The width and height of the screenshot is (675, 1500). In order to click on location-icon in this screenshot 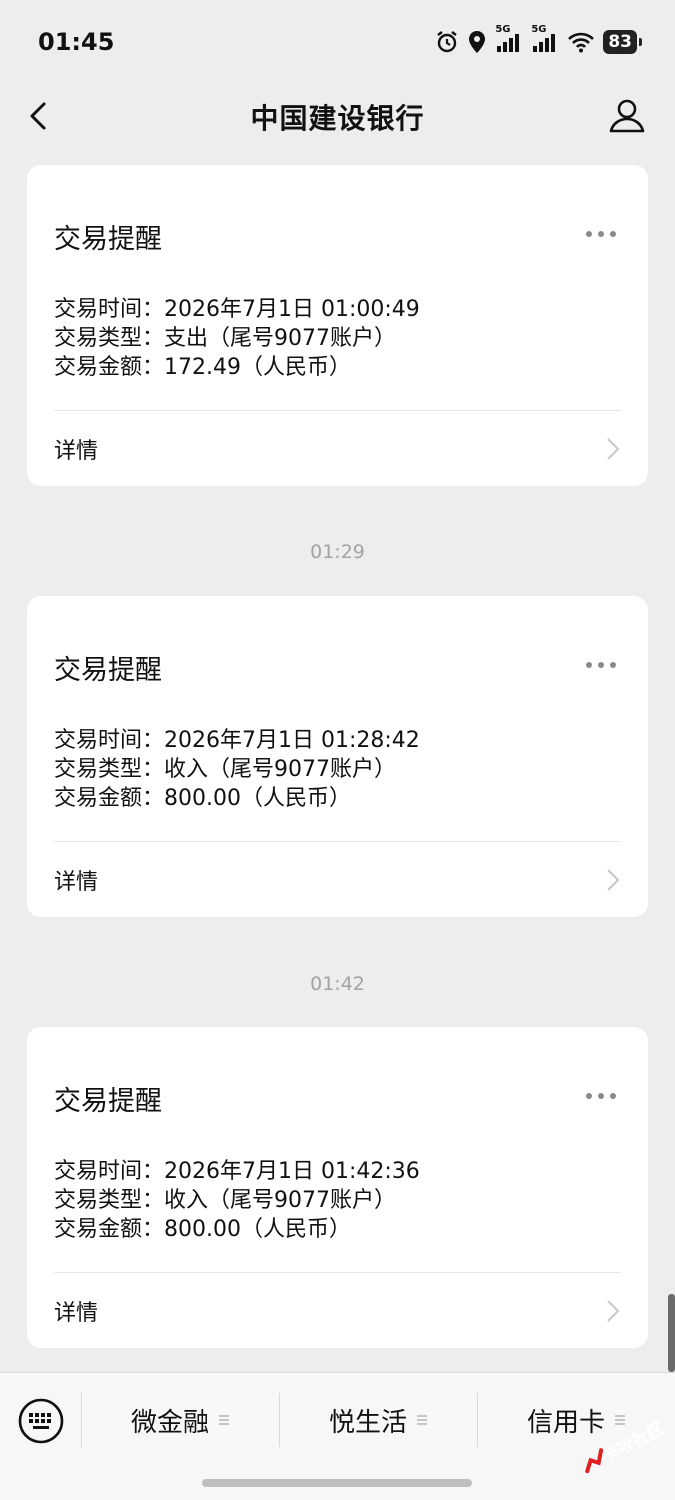, I will do `click(477, 42)`.